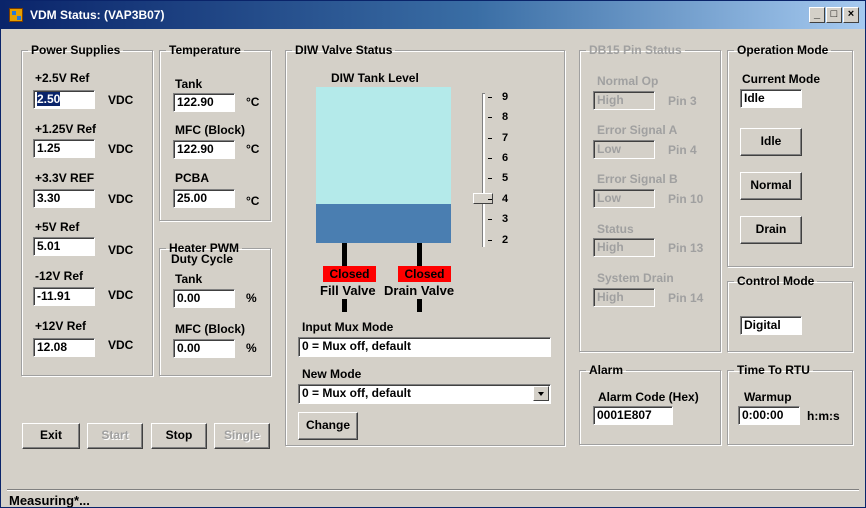 Image resolution: width=866 pixels, height=508 pixels. I want to click on status-separator, so click(433, 489).